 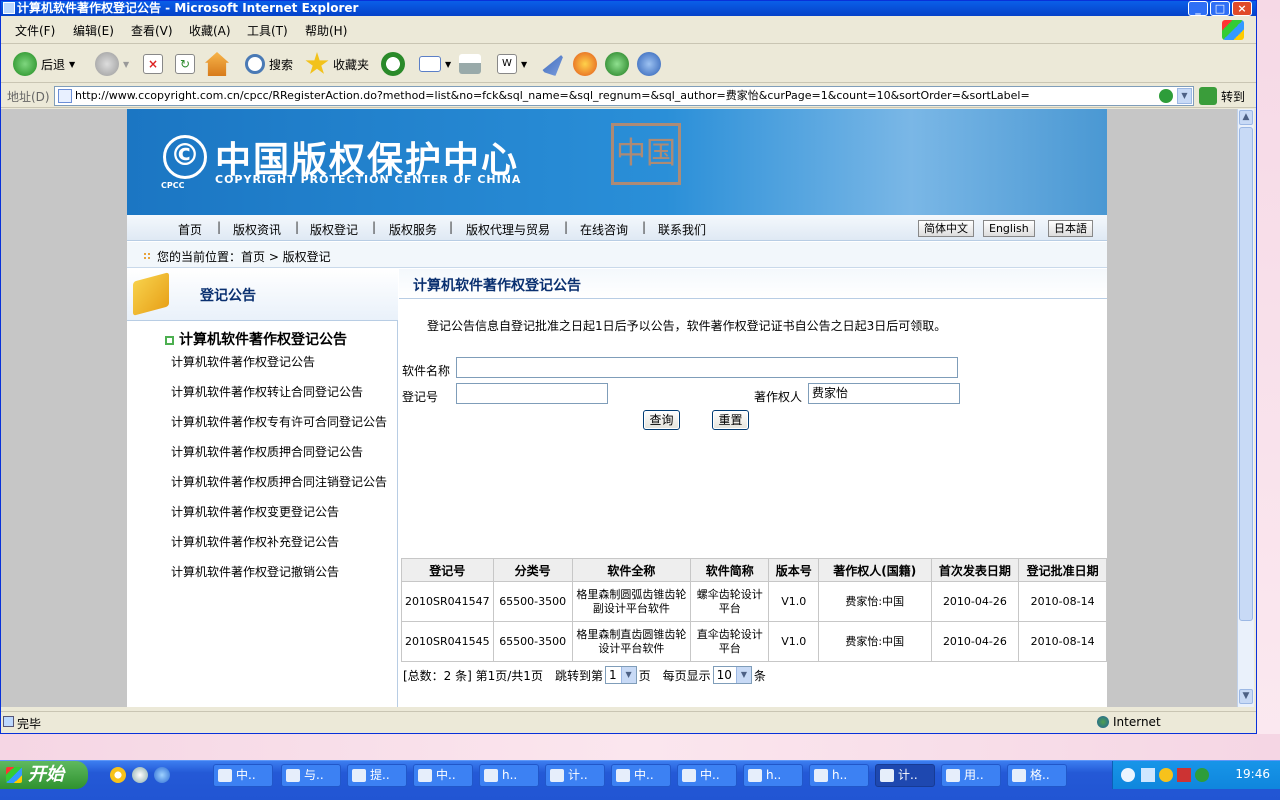 I want to click on nav-agency-trade: 版权代理与贸易, so click(x=508, y=229).